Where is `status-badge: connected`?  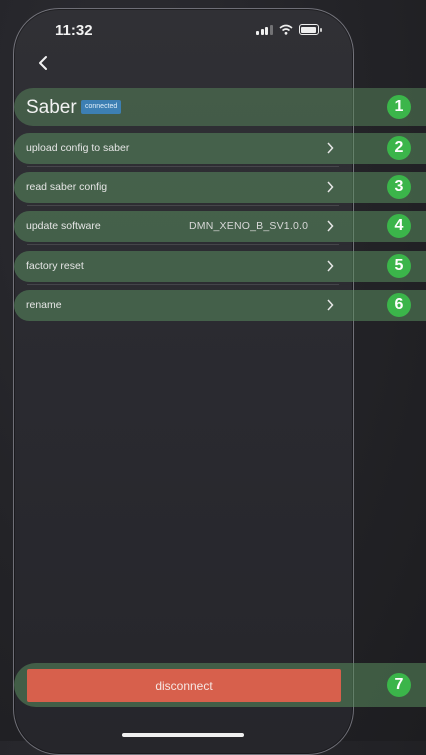 status-badge: connected is located at coordinates (101, 107).